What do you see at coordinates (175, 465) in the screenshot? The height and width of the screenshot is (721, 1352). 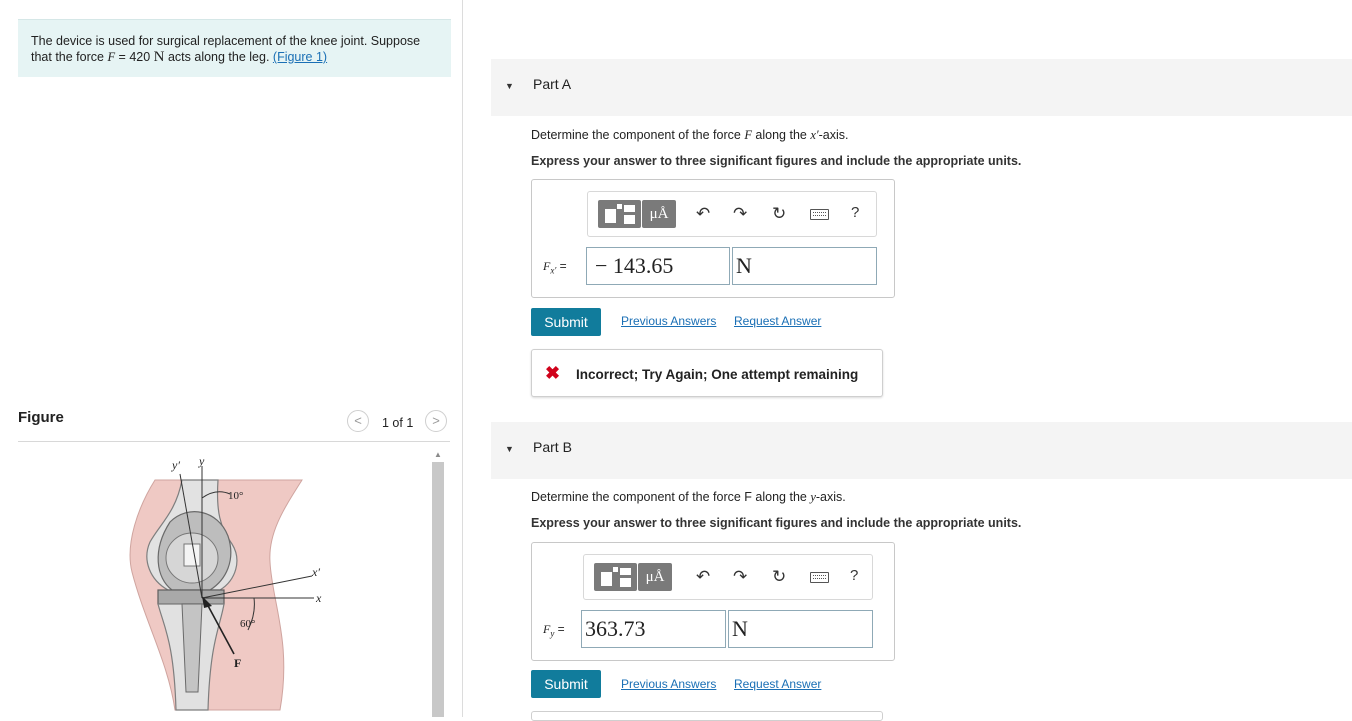 I see `label-y-prime: y′` at bounding box center [175, 465].